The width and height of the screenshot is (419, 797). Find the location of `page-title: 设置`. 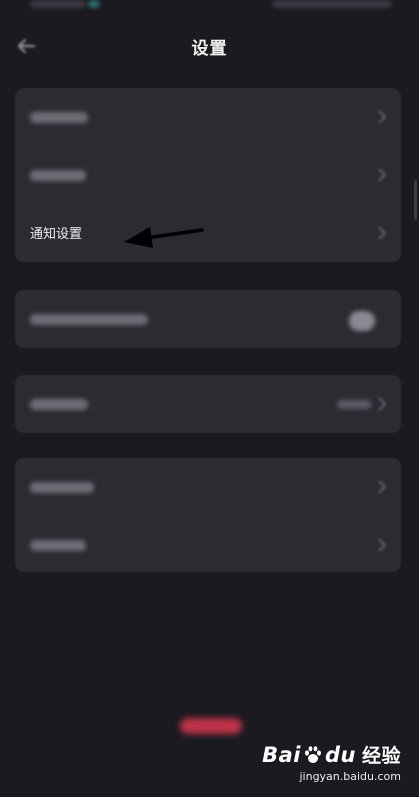

page-title: 设置 is located at coordinates (209, 49).